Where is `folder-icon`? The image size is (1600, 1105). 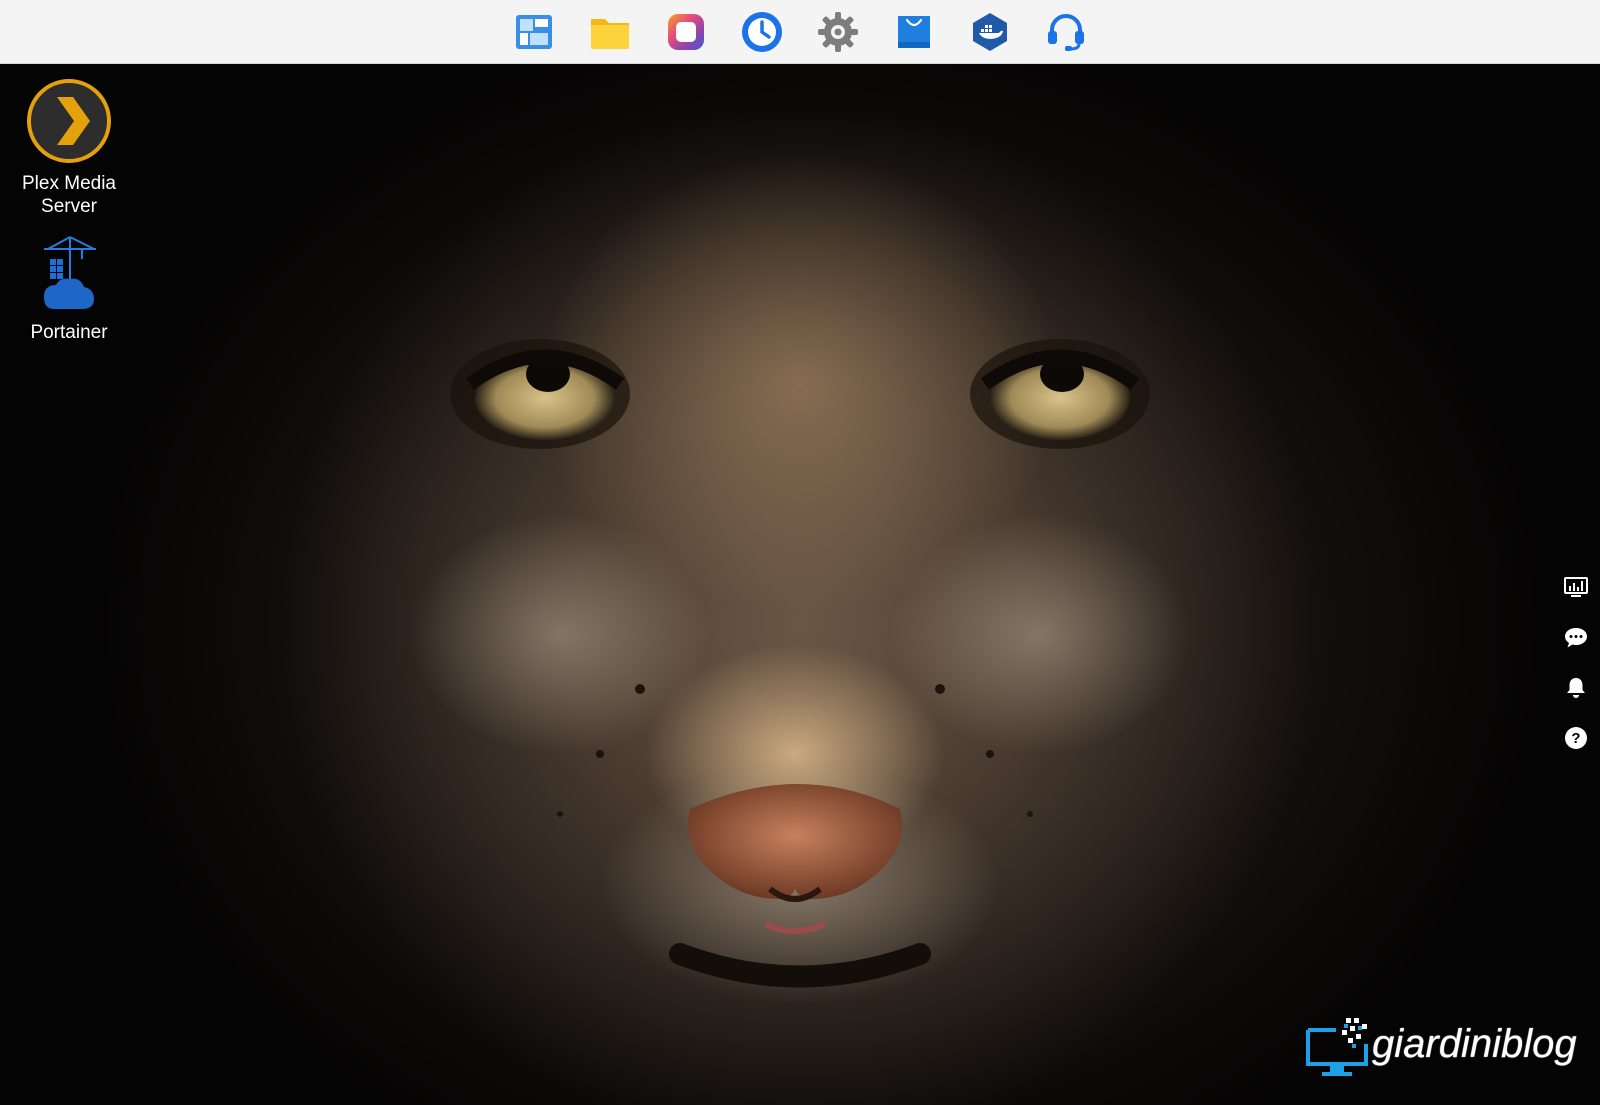 folder-icon is located at coordinates (610, 33).